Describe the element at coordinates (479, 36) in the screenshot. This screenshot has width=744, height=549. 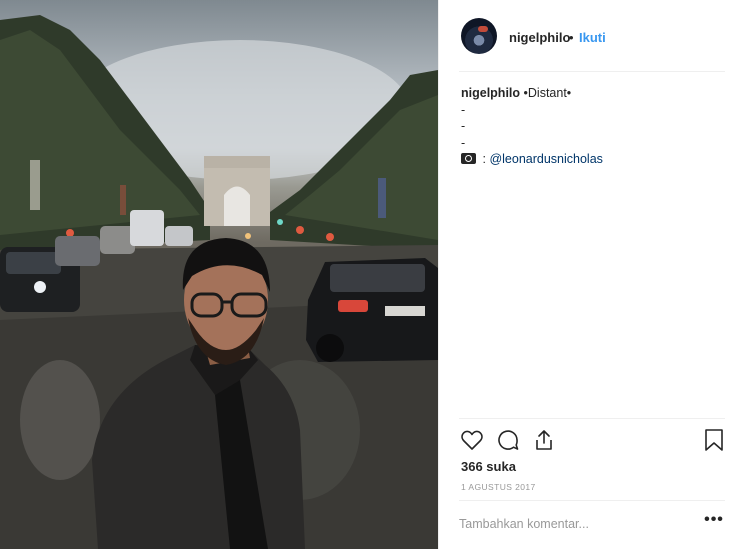
I see `avatar` at that location.